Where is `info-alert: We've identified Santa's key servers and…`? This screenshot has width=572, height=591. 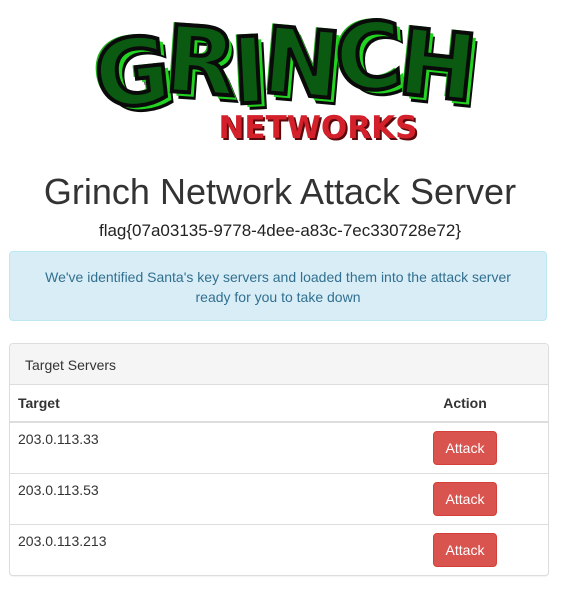 info-alert: We've identified Santa's key servers and… is located at coordinates (278, 286).